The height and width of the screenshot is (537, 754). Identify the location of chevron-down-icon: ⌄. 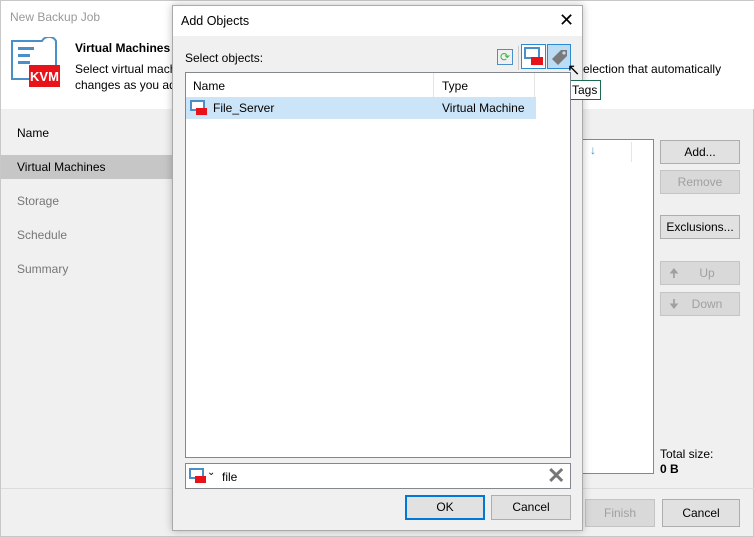
(211, 472).